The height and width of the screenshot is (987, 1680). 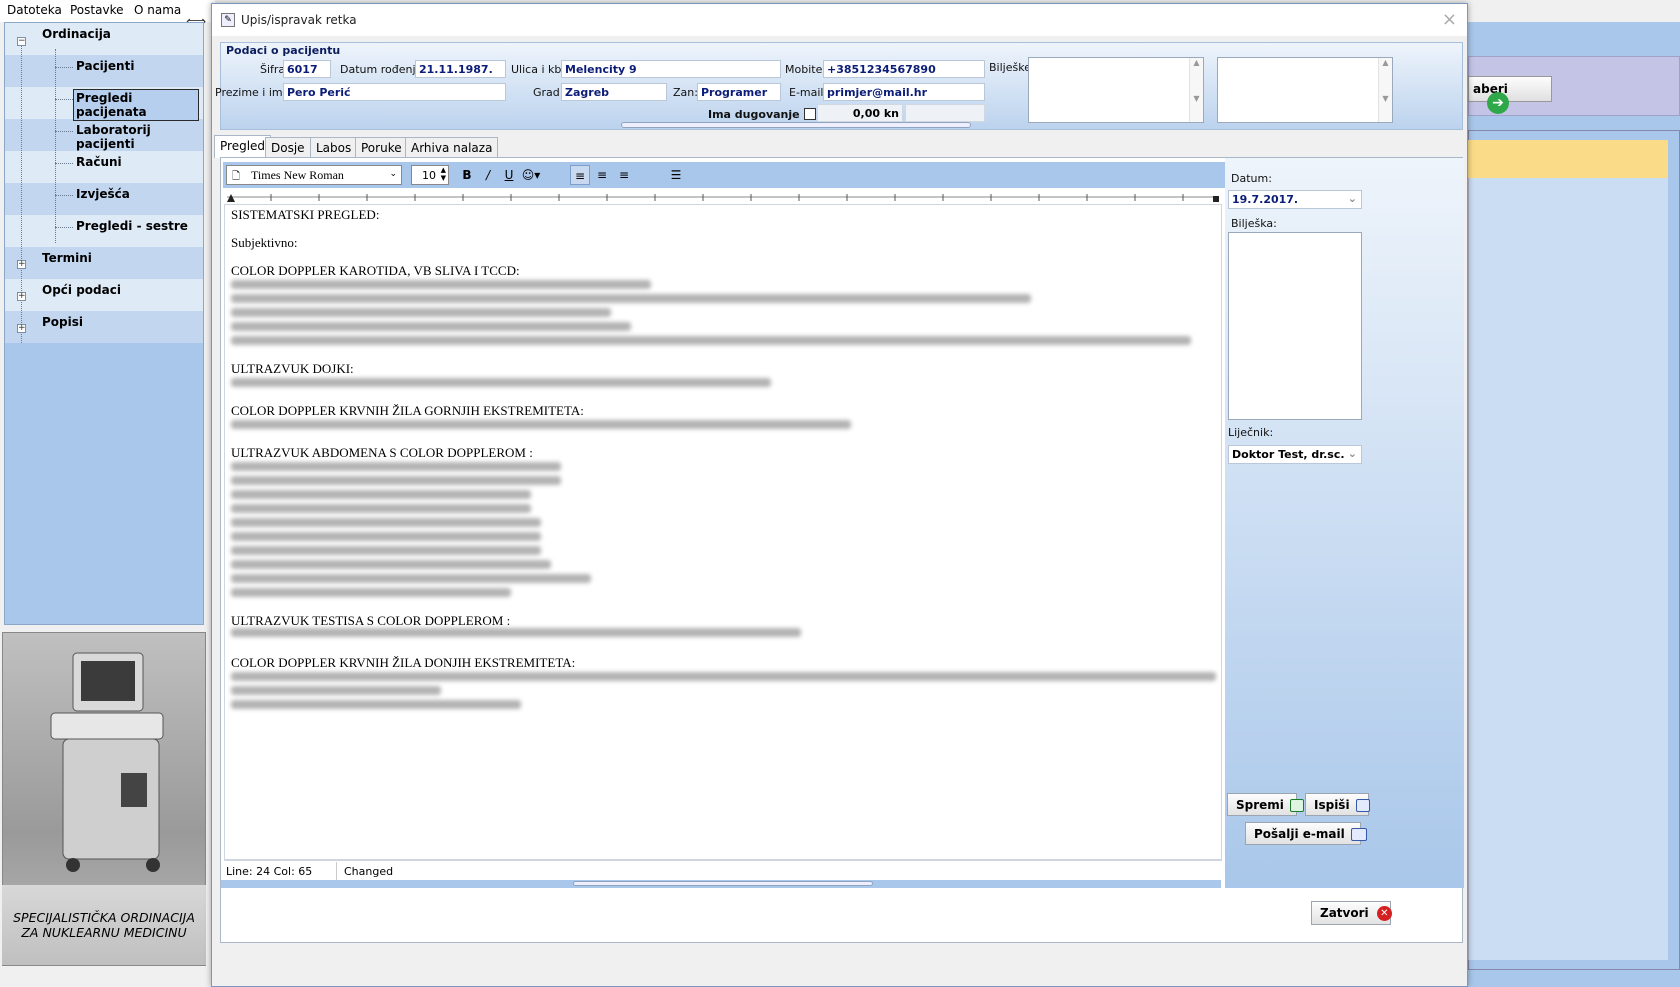 I want to click on tab-arhiva-nalaza: Arhiva nalaza, so click(x=452, y=147).